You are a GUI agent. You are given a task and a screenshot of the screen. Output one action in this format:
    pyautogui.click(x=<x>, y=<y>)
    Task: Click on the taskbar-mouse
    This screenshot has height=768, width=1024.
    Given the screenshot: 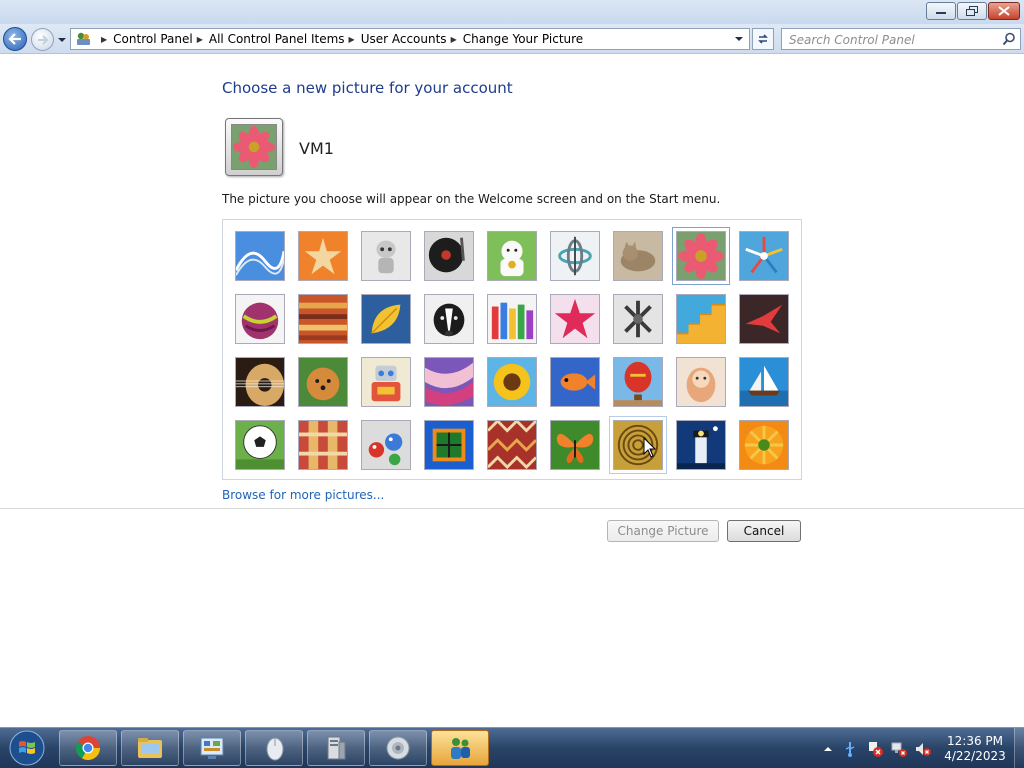 What is the action you would take?
    pyautogui.click(x=274, y=748)
    